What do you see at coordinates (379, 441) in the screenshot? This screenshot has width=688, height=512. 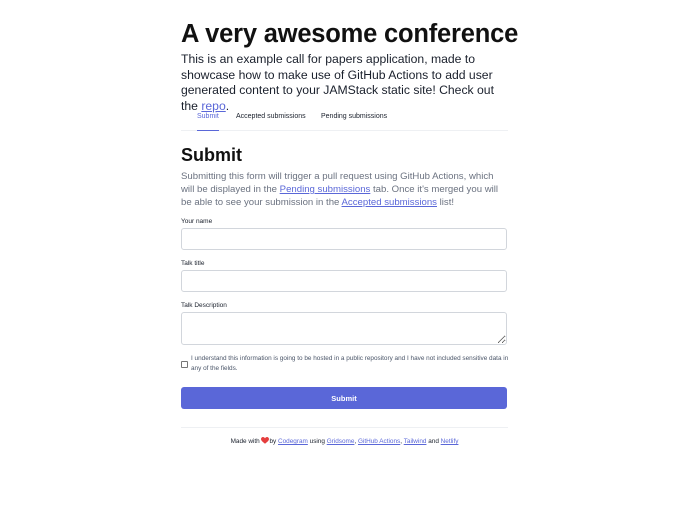 I see `github-actions-link: GitHub Actions` at bounding box center [379, 441].